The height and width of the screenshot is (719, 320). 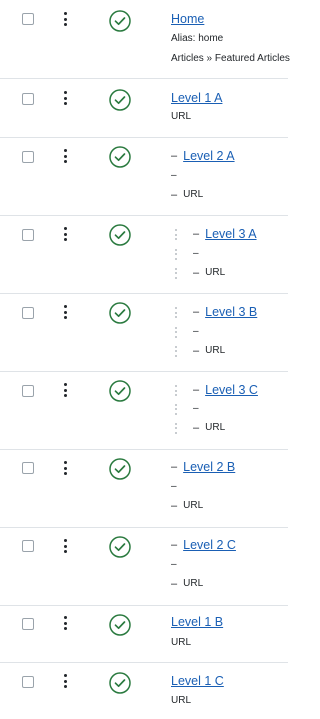 I want to click on item-title-link: Level 1 A, so click(x=196, y=98).